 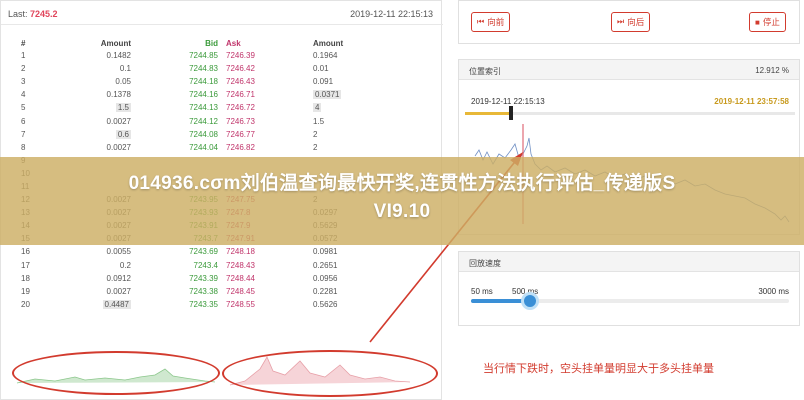 I want to click on next-button: ⏭ 向后, so click(x=631, y=22).